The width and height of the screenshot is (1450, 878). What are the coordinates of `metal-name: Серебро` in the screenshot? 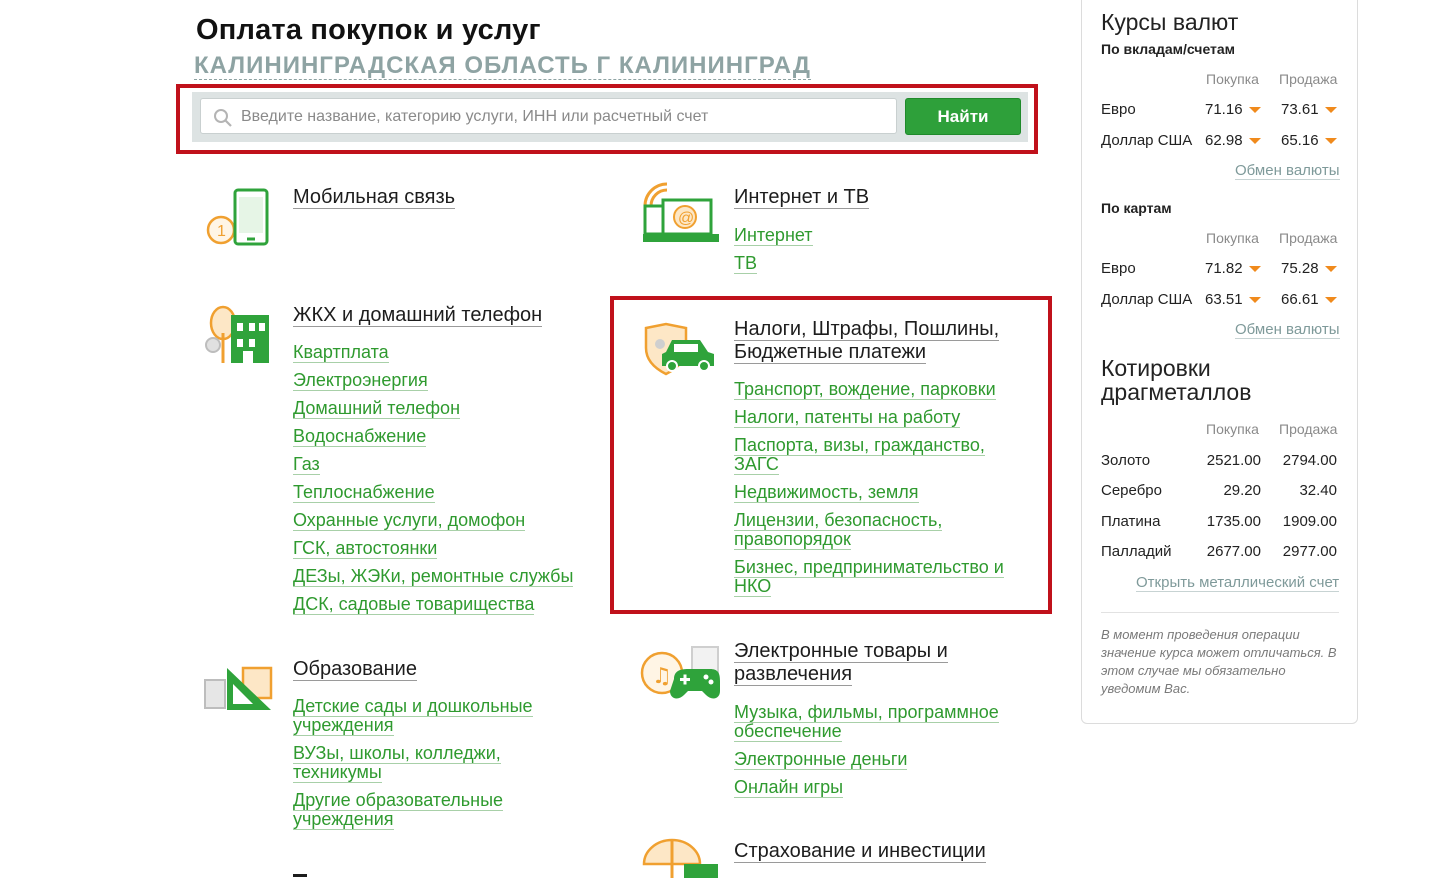 It's located at (1131, 490).